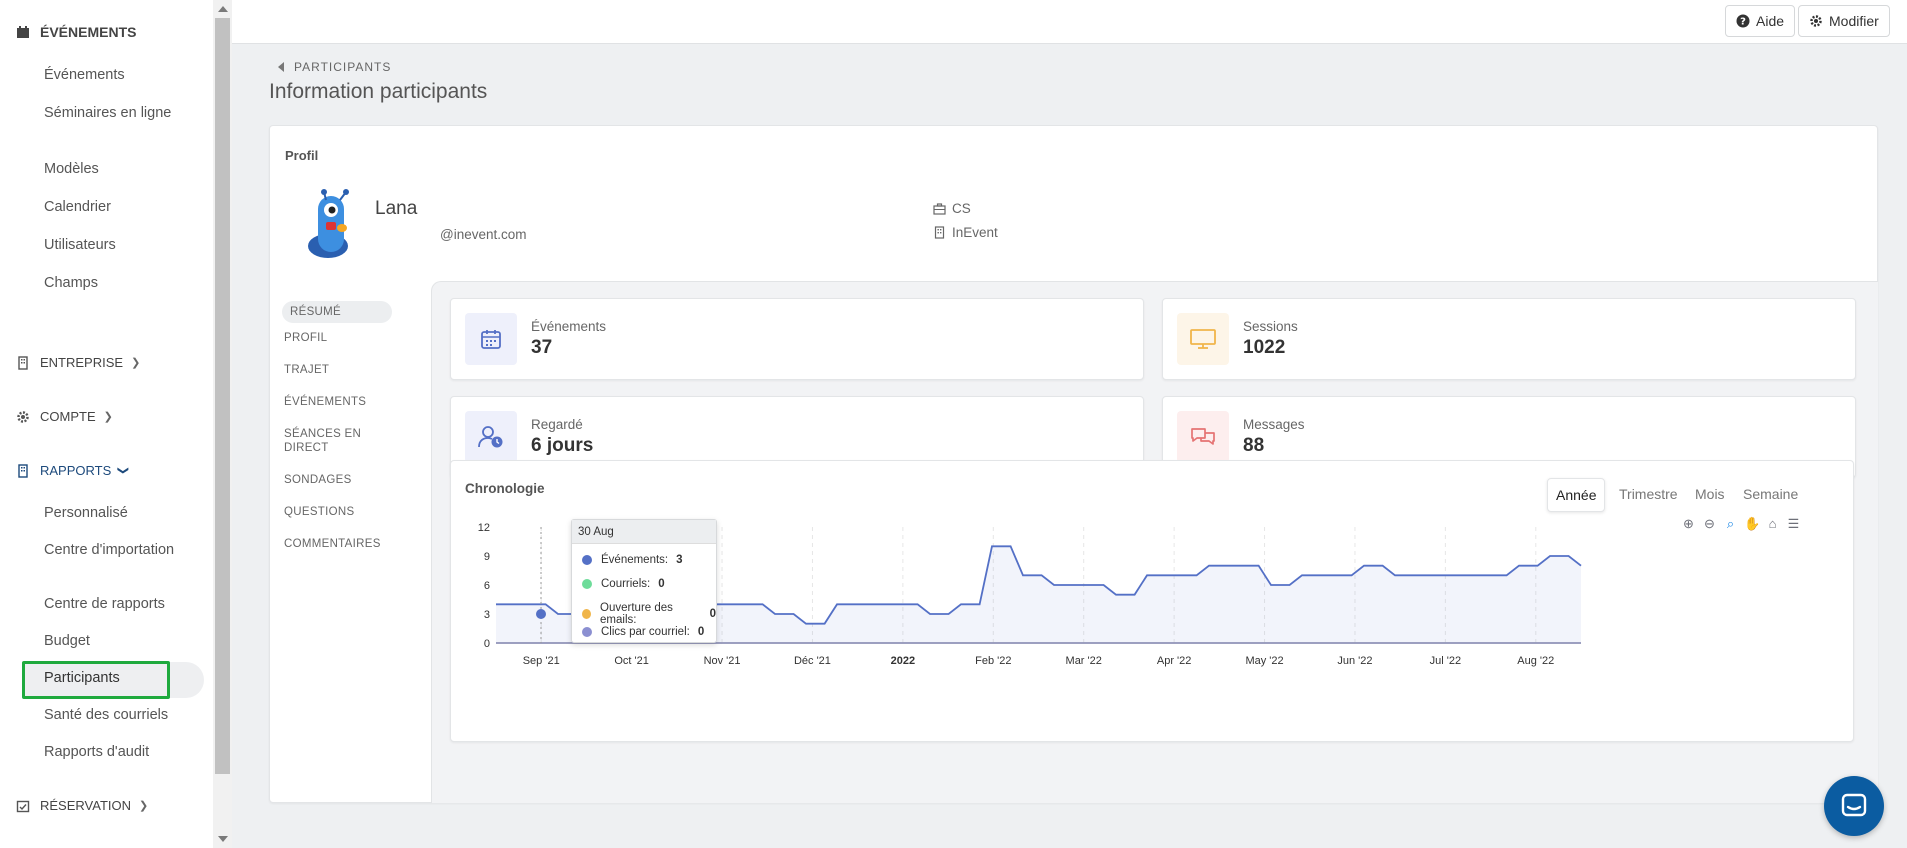  What do you see at coordinates (119, 513) in the screenshot?
I see `sidebar-item-personnalise: Personnalisé` at bounding box center [119, 513].